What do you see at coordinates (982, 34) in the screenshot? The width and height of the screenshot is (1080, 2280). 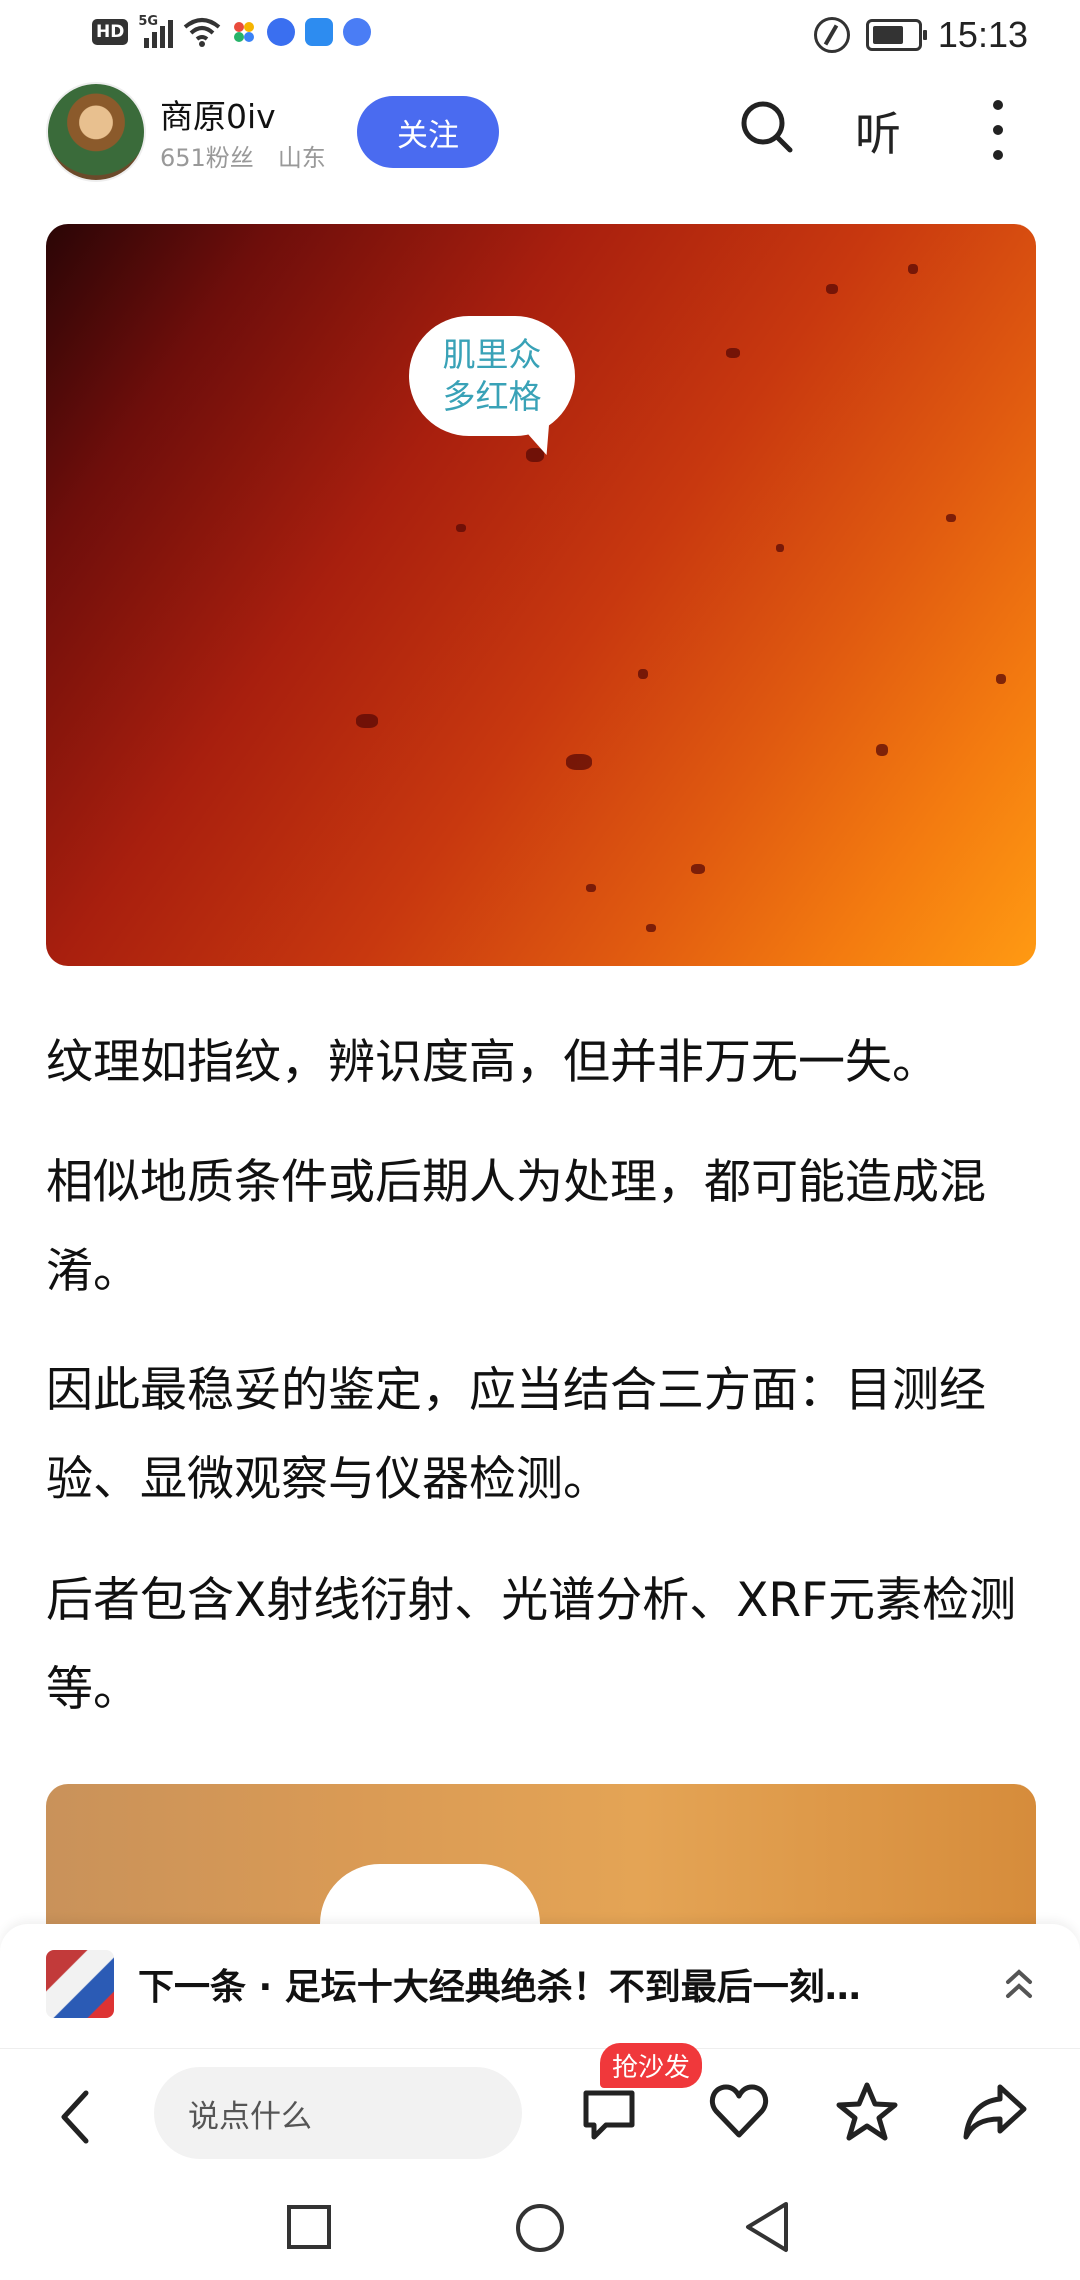 I see `clock: 15:13` at bounding box center [982, 34].